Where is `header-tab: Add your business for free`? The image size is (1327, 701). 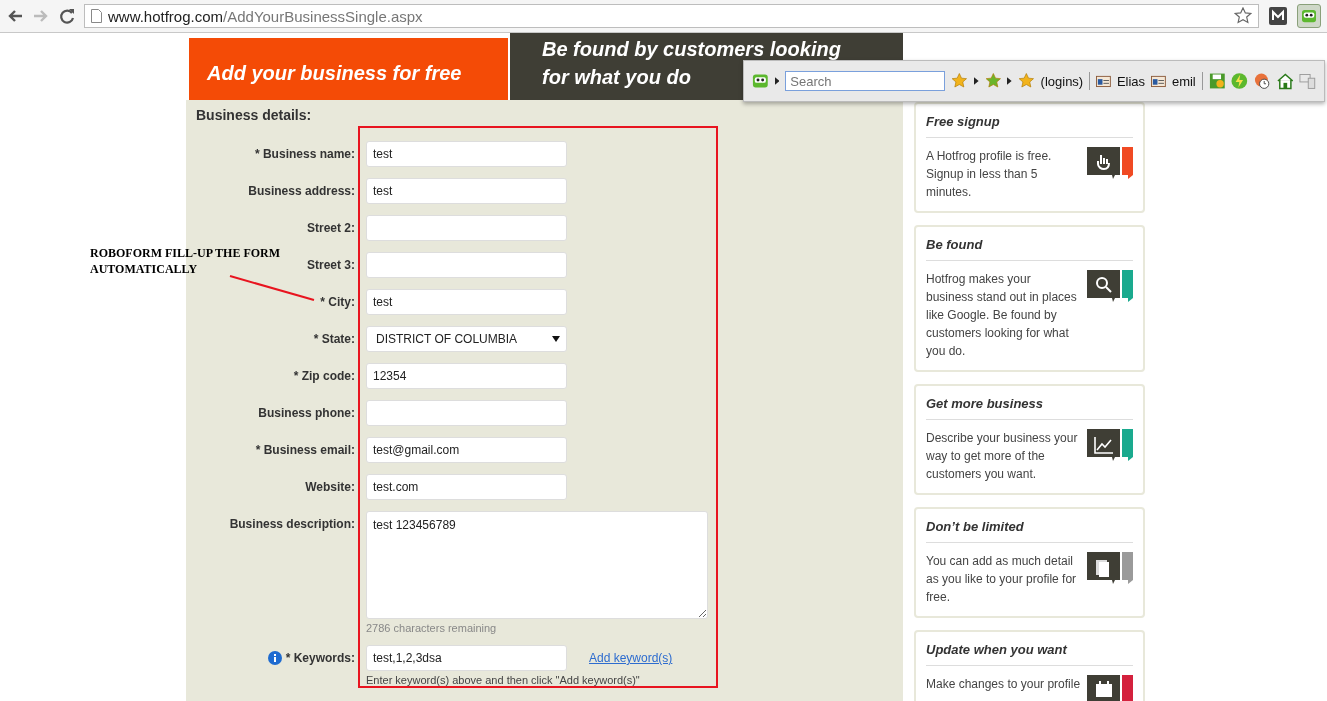 header-tab: Add your business for free is located at coordinates (348, 69).